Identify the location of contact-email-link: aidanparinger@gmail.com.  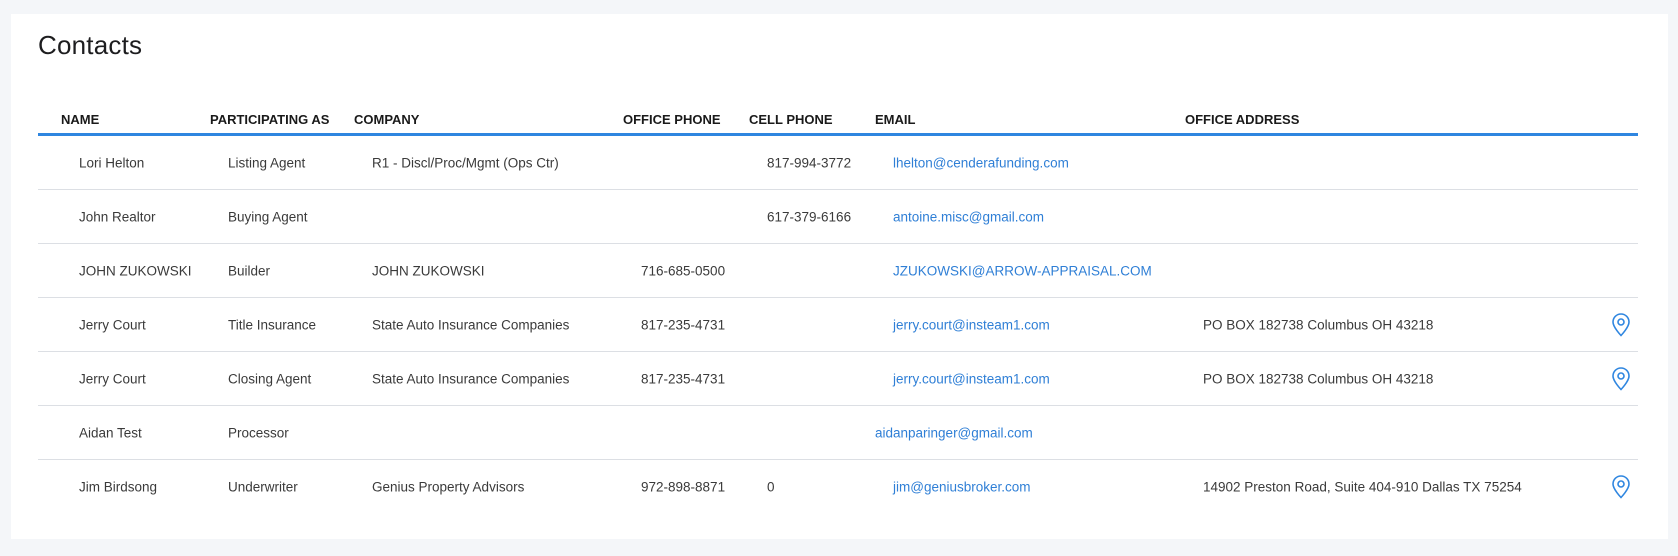
(954, 432).